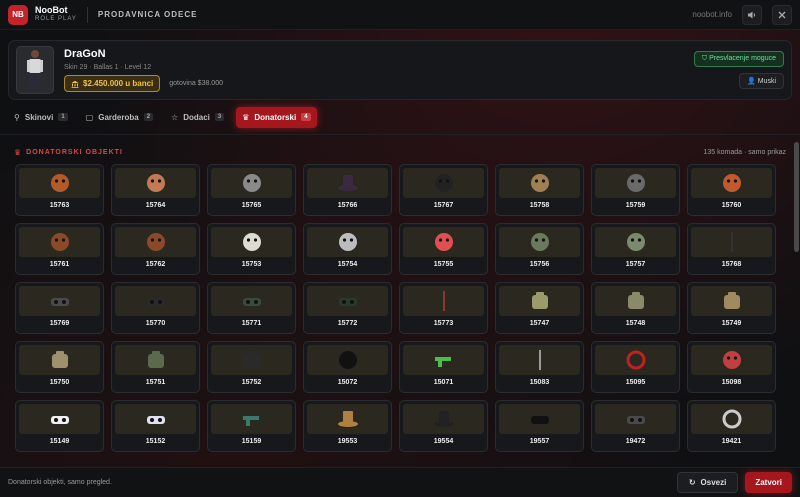 The width and height of the screenshot is (800, 497). Describe the element at coordinates (731, 205) in the screenshot. I see `item-id: 15760` at that location.